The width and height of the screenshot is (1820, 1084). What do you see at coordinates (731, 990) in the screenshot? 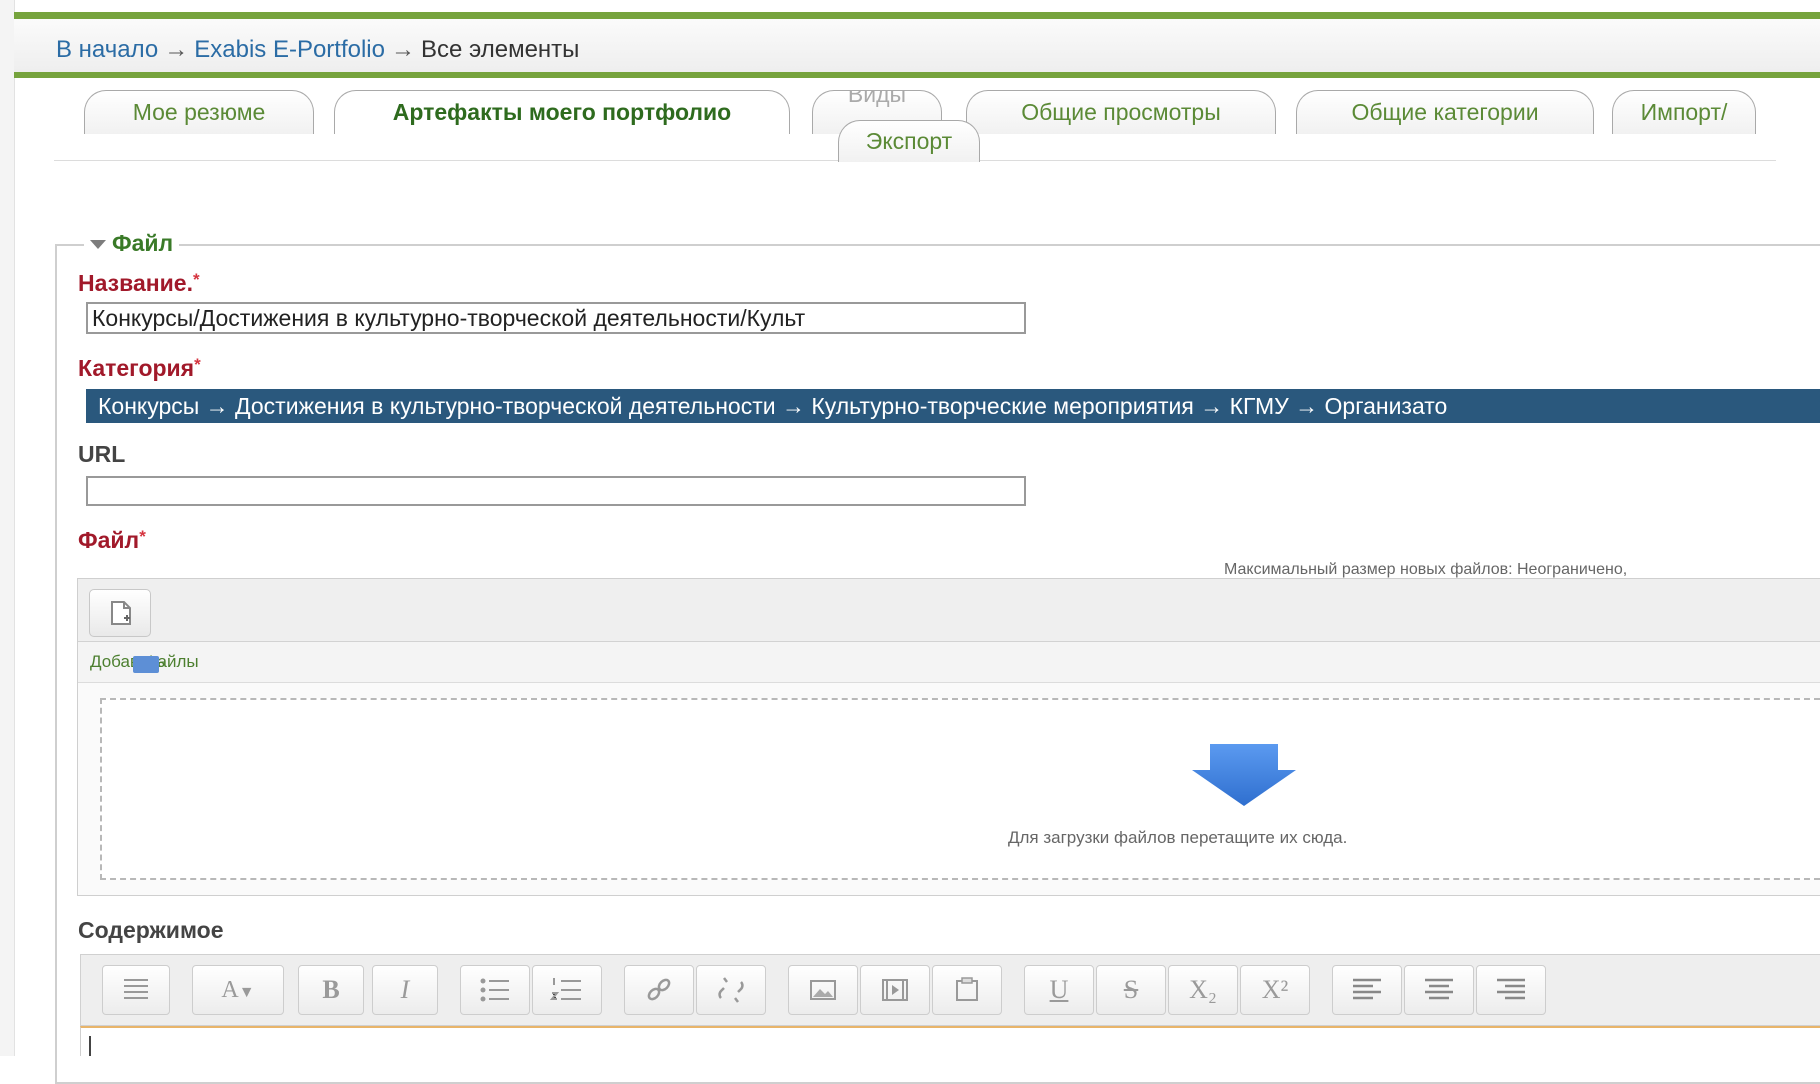
I see `unlink-icon` at bounding box center [731, 990].